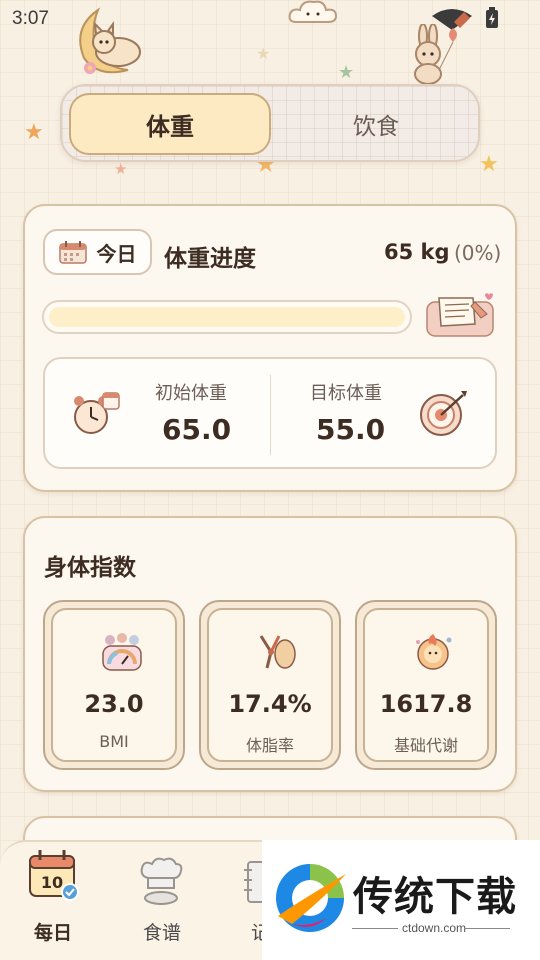 The height and width of the screenshot is (960, 540). What do you see at coordinates (375, 928) in the screenshot?
I see `watermark-line-left` at bounding box center [375, 928].